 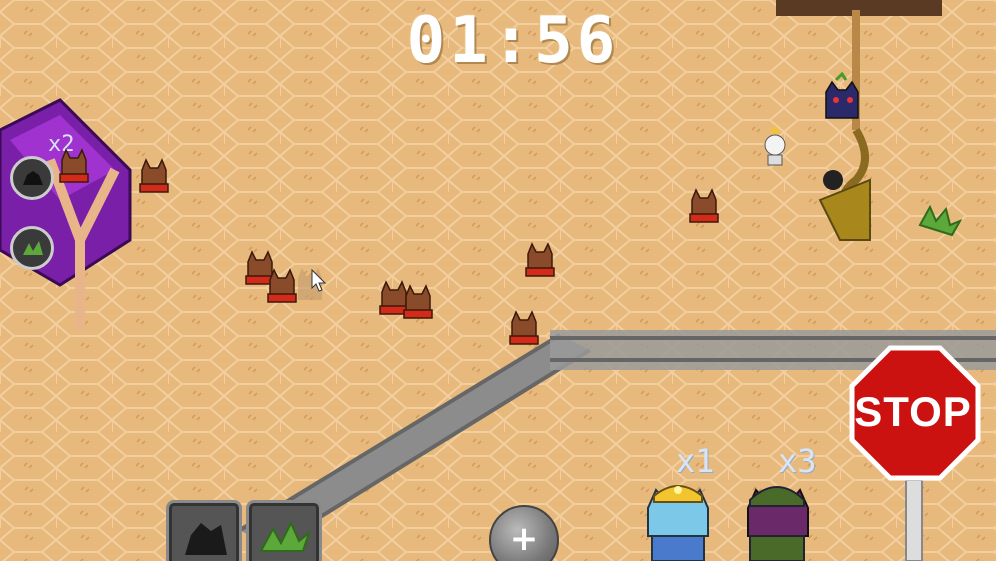 I want to click on coal-slot, so click(x=204, y=530).